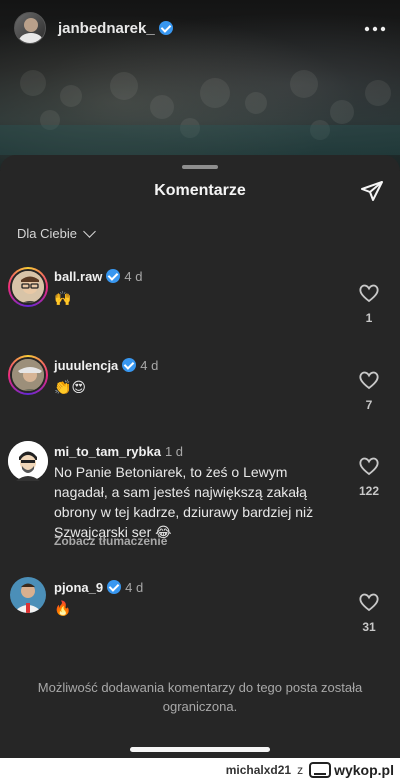 Image resolution: width=400 pixels, height=781 pixels. Describe the element at coordinates (372, 191) in the screenshot. I see `send-icon` at that location.